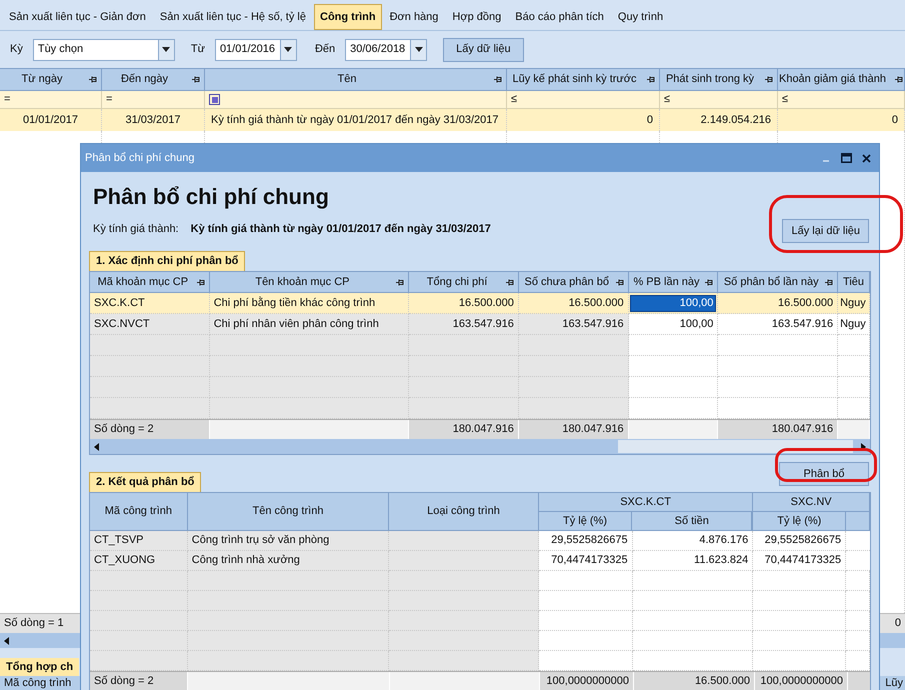 Image resolution: width=905 pixels, height=690 pixels. I want to click on reload-data-button: Lấy lại dữ liệu, so click(825, 231).